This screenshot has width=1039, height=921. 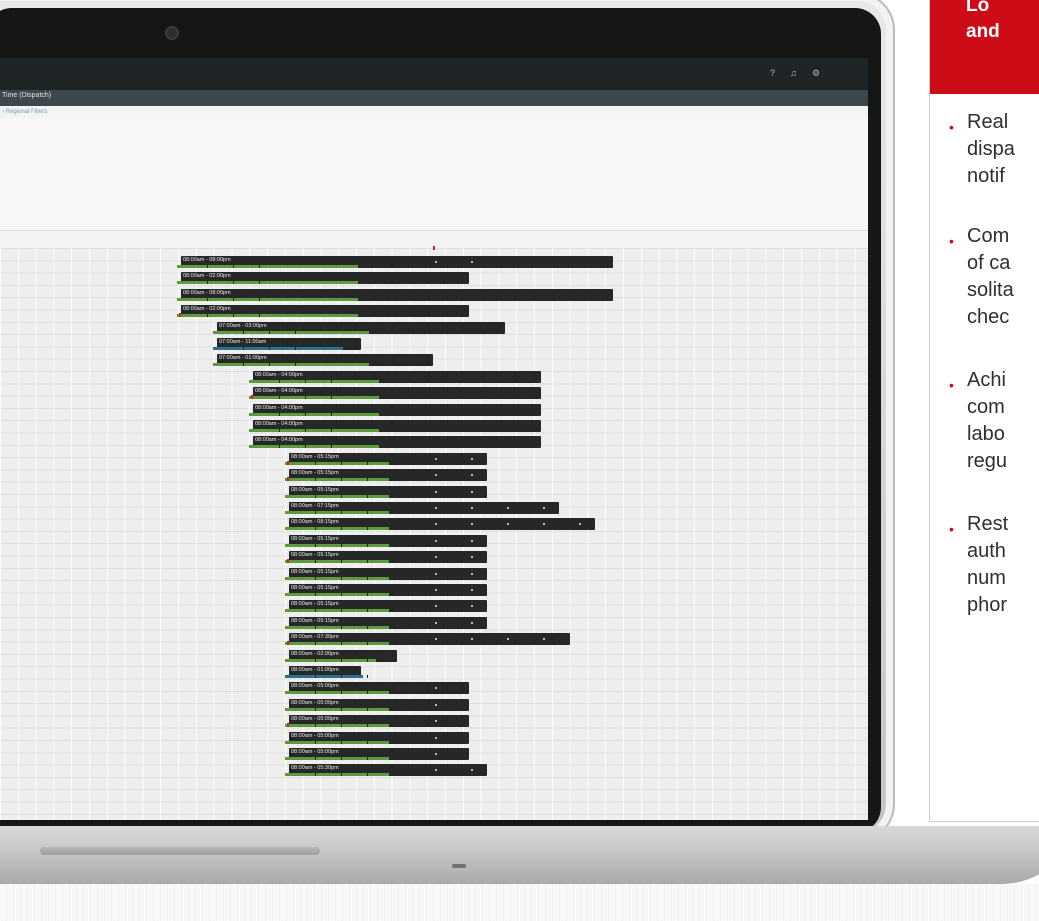 I want to click on shift-time-label: 08:00am - 01:00pm, so click(x=315, y=670).